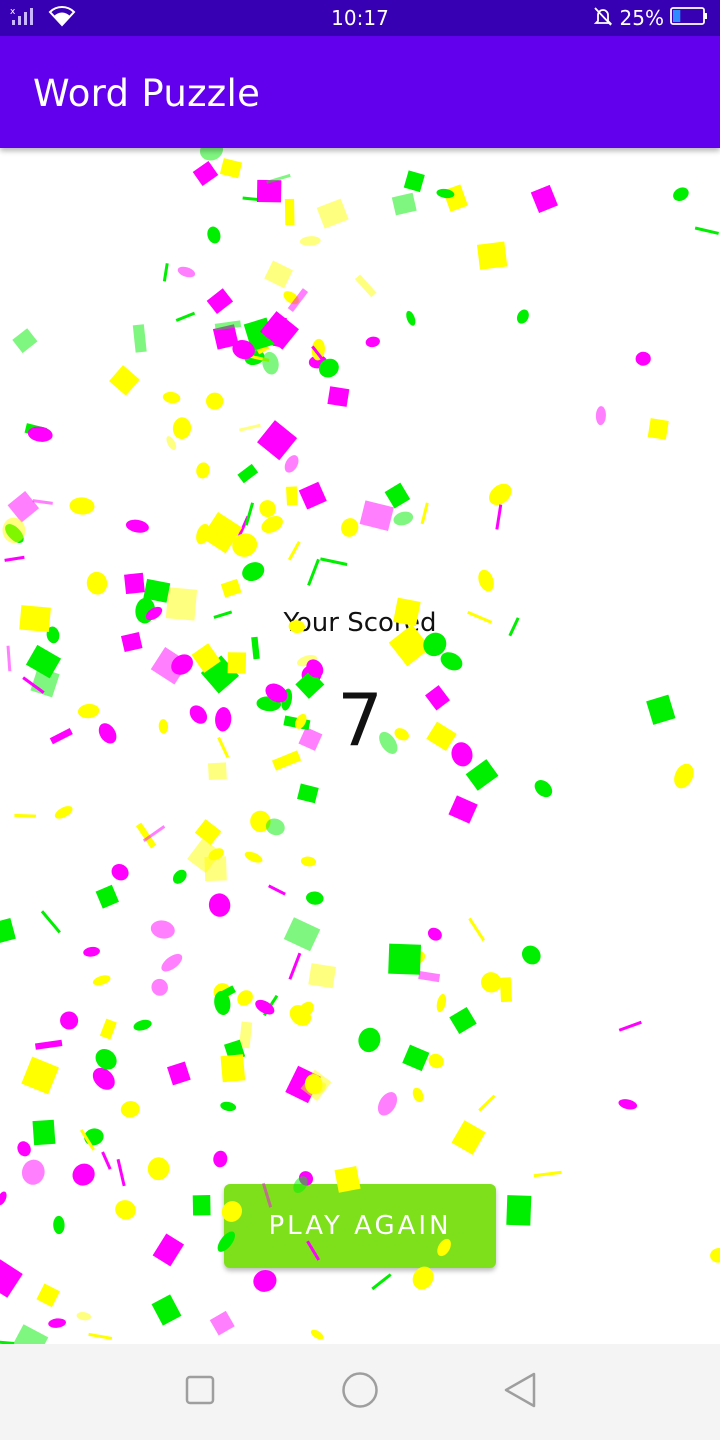 The height and width of the screenshot is (1440, 720). What do you see at coordinates (689, 18) in the screenshot?
I see `battery-icon` at bounding box center [689, 18].